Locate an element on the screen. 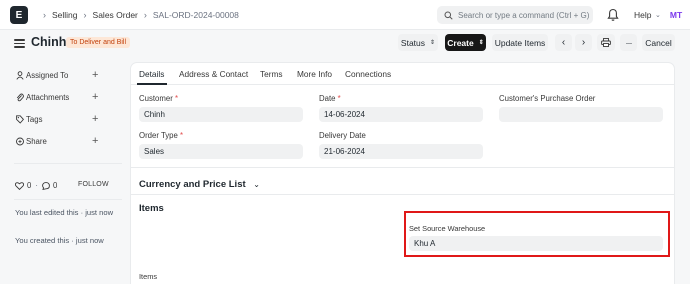 The image size is (690, 284). date-label: Date * is located at coordinates (330, 98).